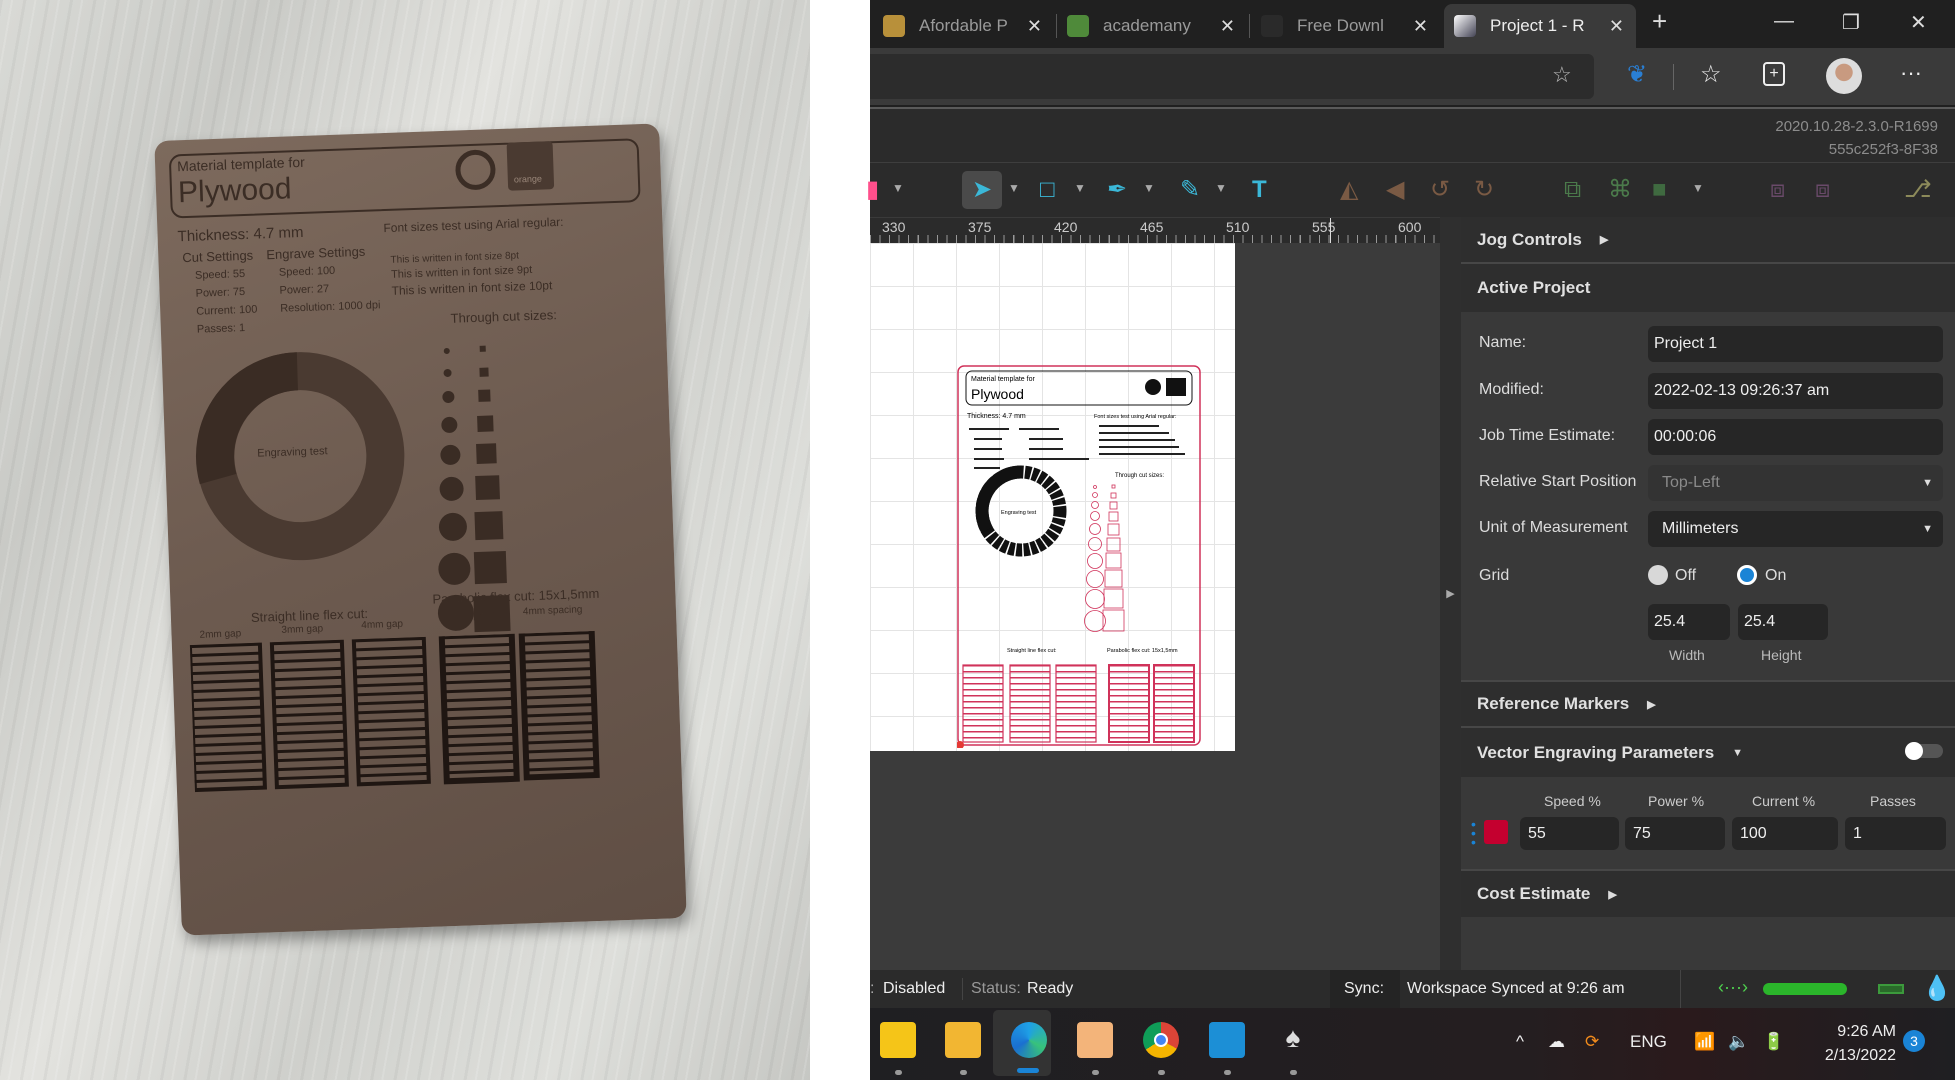  Describe the element at coordinates (472, 616) in the screenshot. I see `card-spacing-label: 3mm spacing` at that location.